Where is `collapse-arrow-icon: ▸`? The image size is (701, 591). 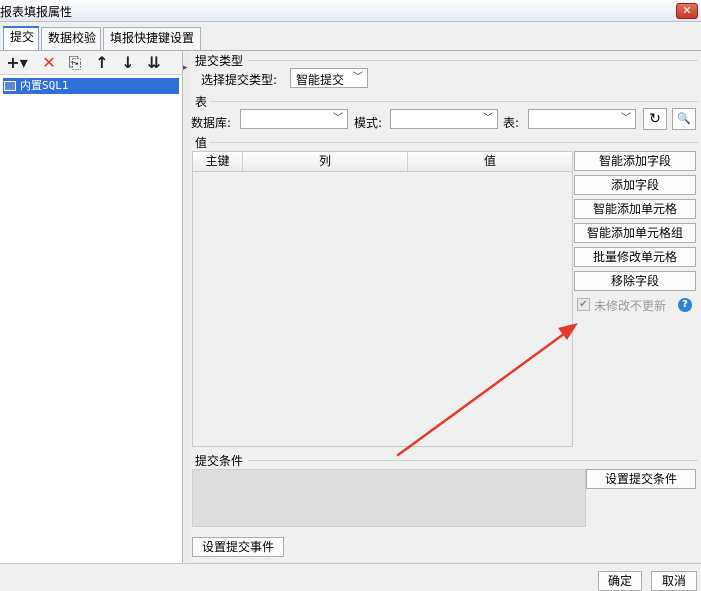 collapse-arrow-icon: ▸ is located at coordinates (185, 68).